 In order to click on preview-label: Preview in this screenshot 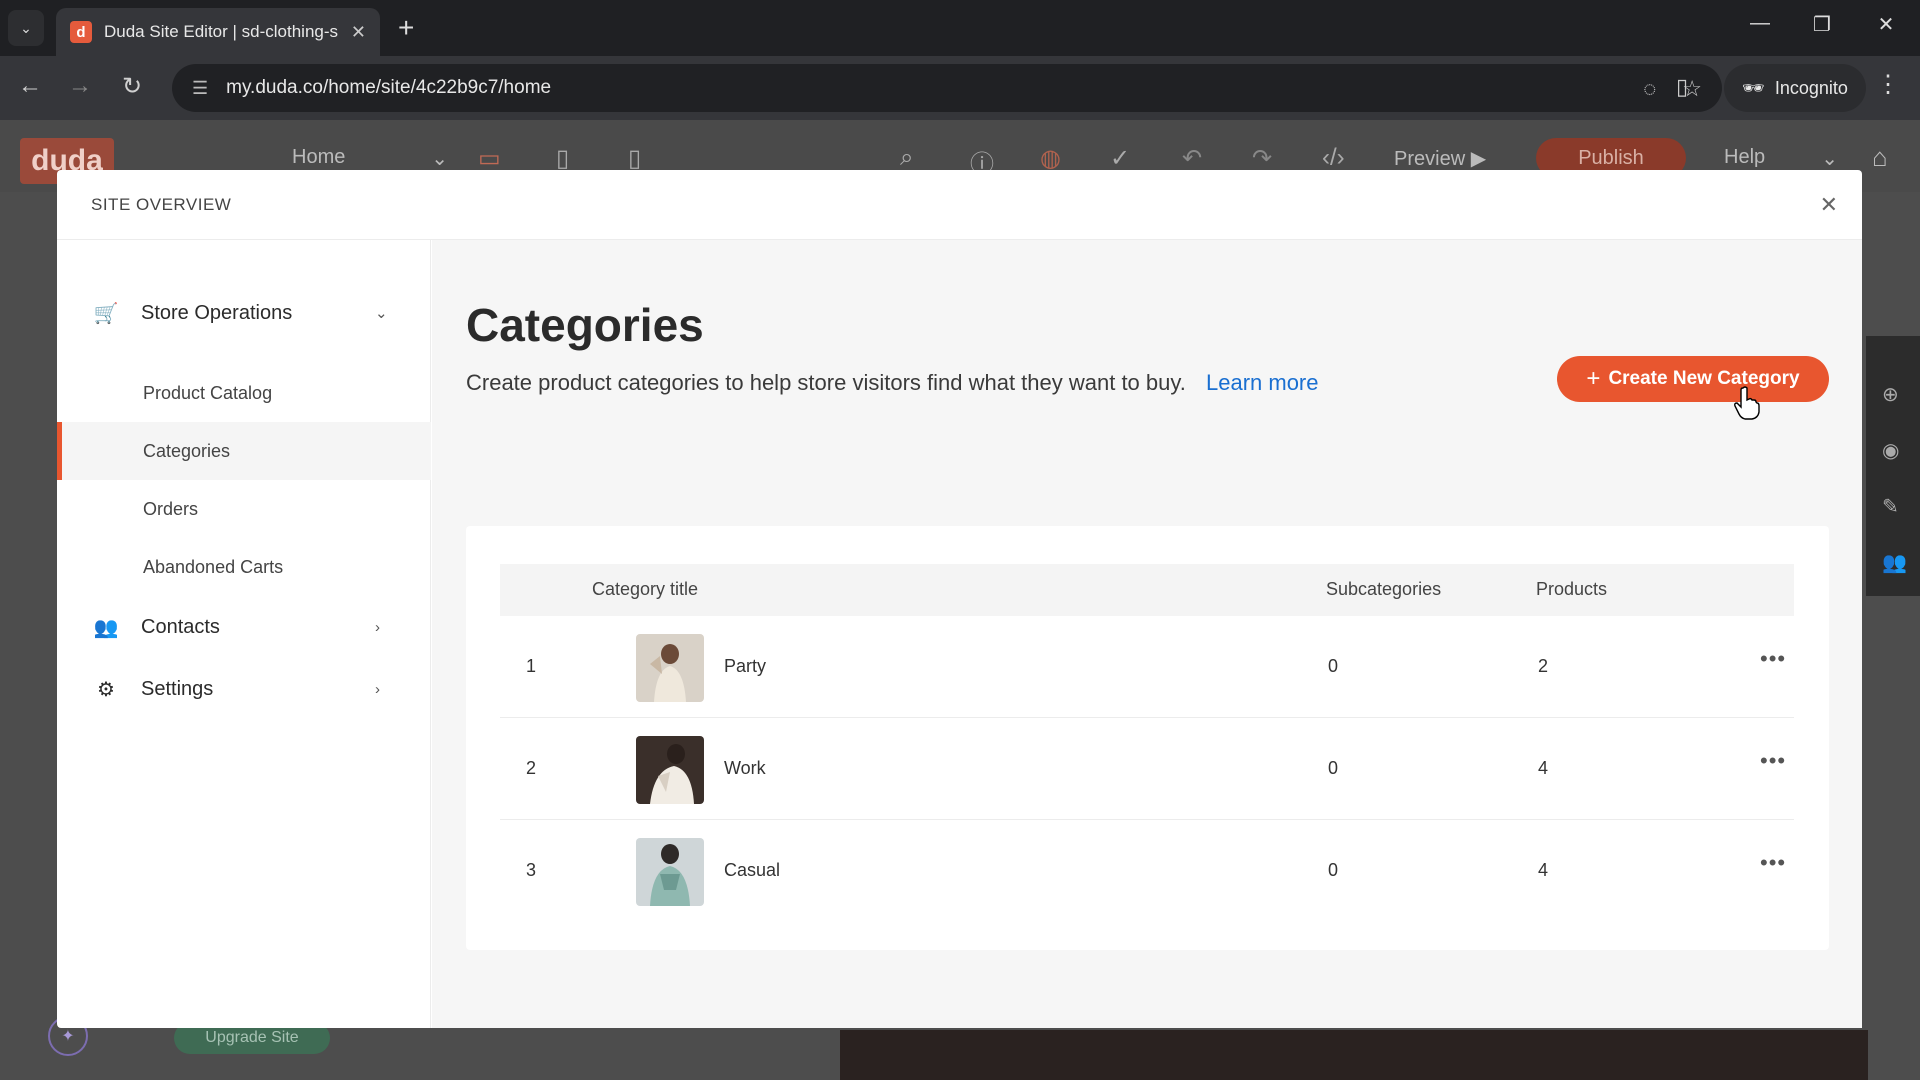, I will do `click(1430, 159)`.